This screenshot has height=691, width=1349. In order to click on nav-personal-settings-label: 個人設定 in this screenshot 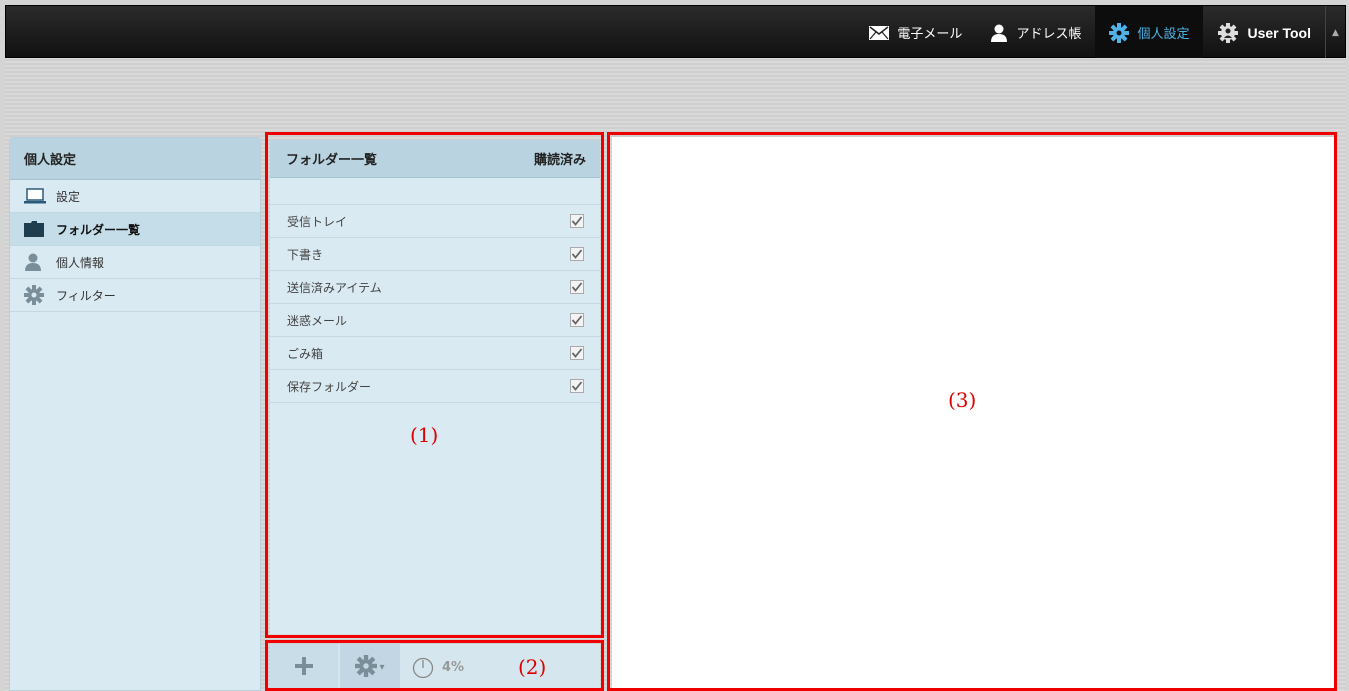, I will do `click(1163, 34)`.